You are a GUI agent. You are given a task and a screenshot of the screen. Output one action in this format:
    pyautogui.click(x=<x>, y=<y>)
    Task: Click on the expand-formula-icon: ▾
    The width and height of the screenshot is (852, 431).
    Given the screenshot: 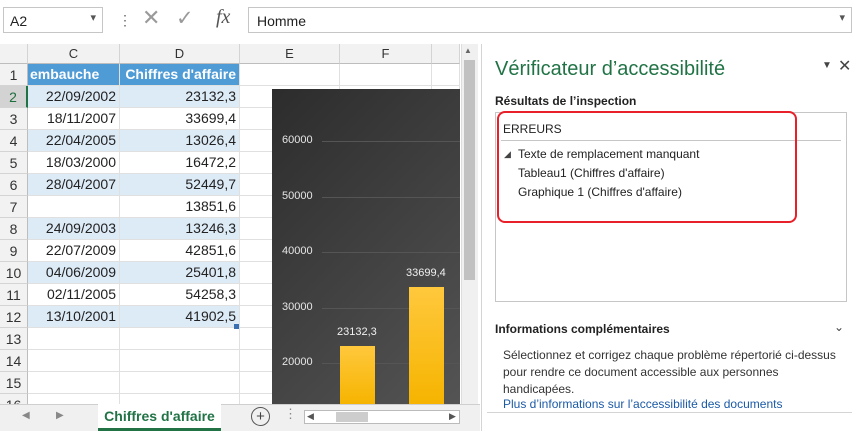 What is the action you would take?
    pyautogui.click(x=842, y=17)
    